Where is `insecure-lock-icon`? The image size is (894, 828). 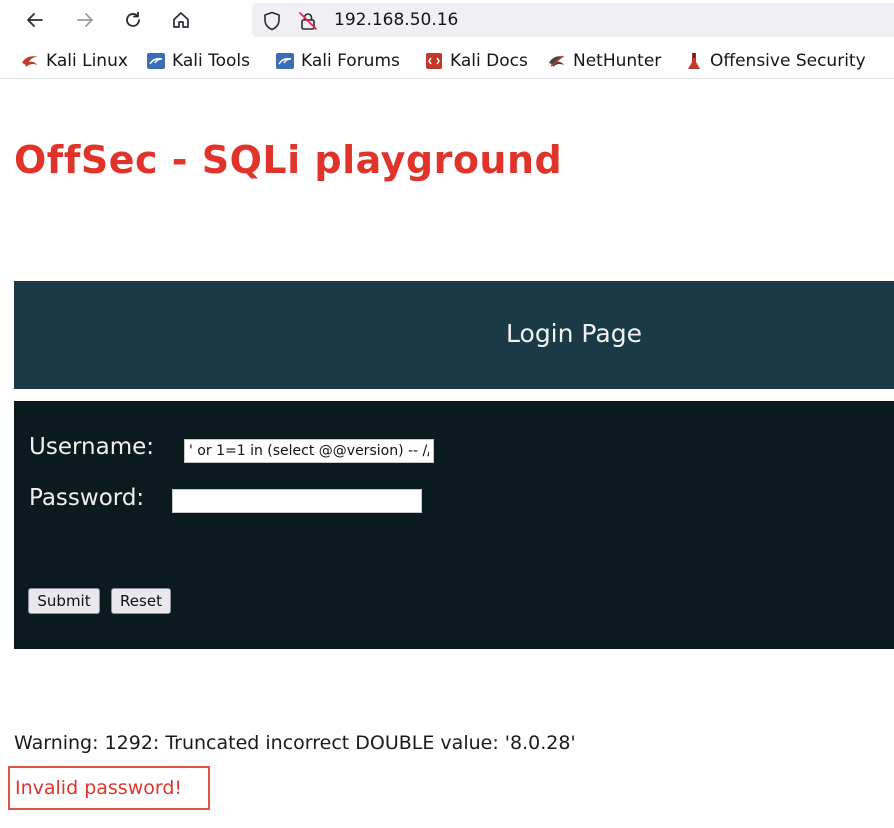
insecure-lock-icon is located at coordinates (308, 21).